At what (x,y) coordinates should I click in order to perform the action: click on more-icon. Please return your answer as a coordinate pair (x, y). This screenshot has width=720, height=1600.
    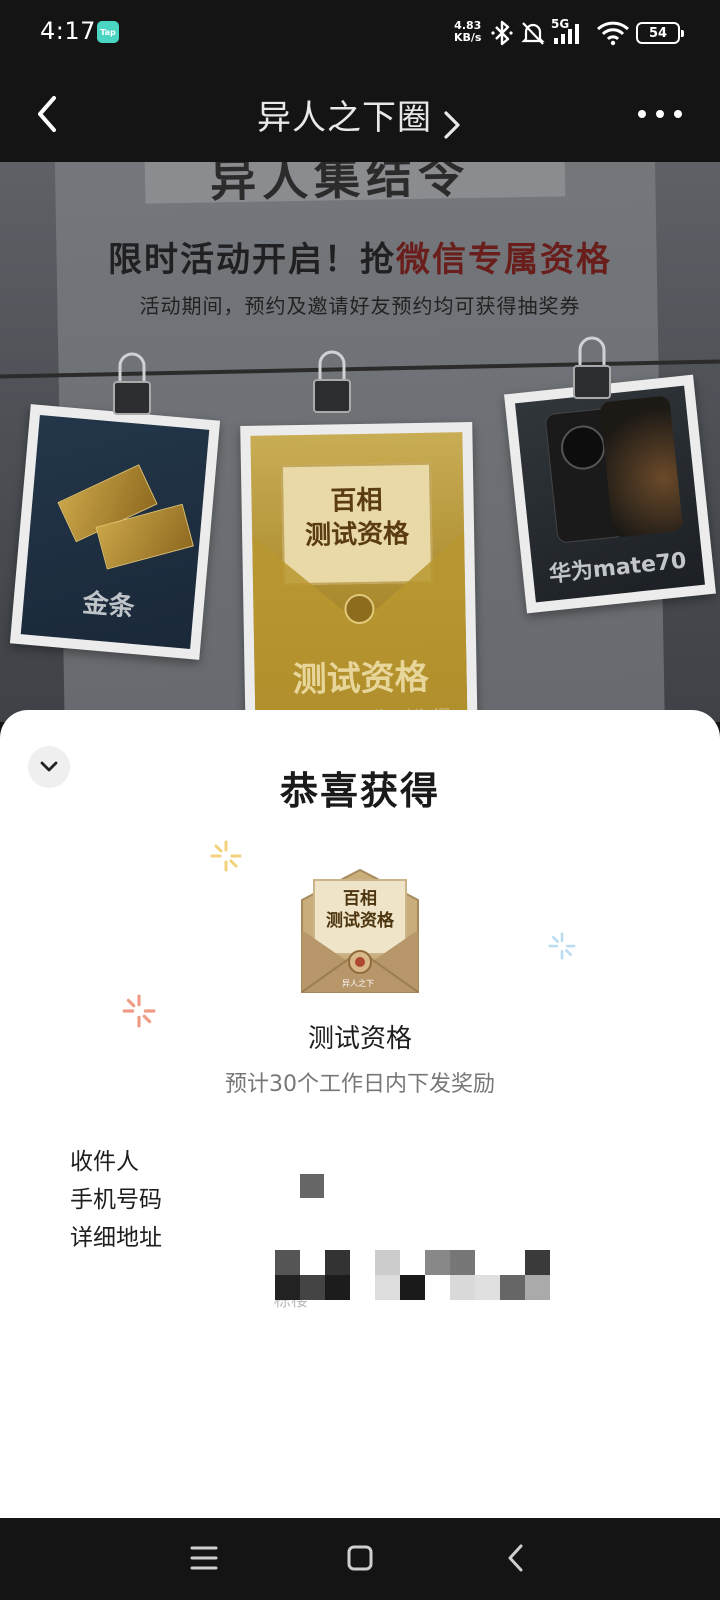
    Looking at the image, I should click on (660, 114).